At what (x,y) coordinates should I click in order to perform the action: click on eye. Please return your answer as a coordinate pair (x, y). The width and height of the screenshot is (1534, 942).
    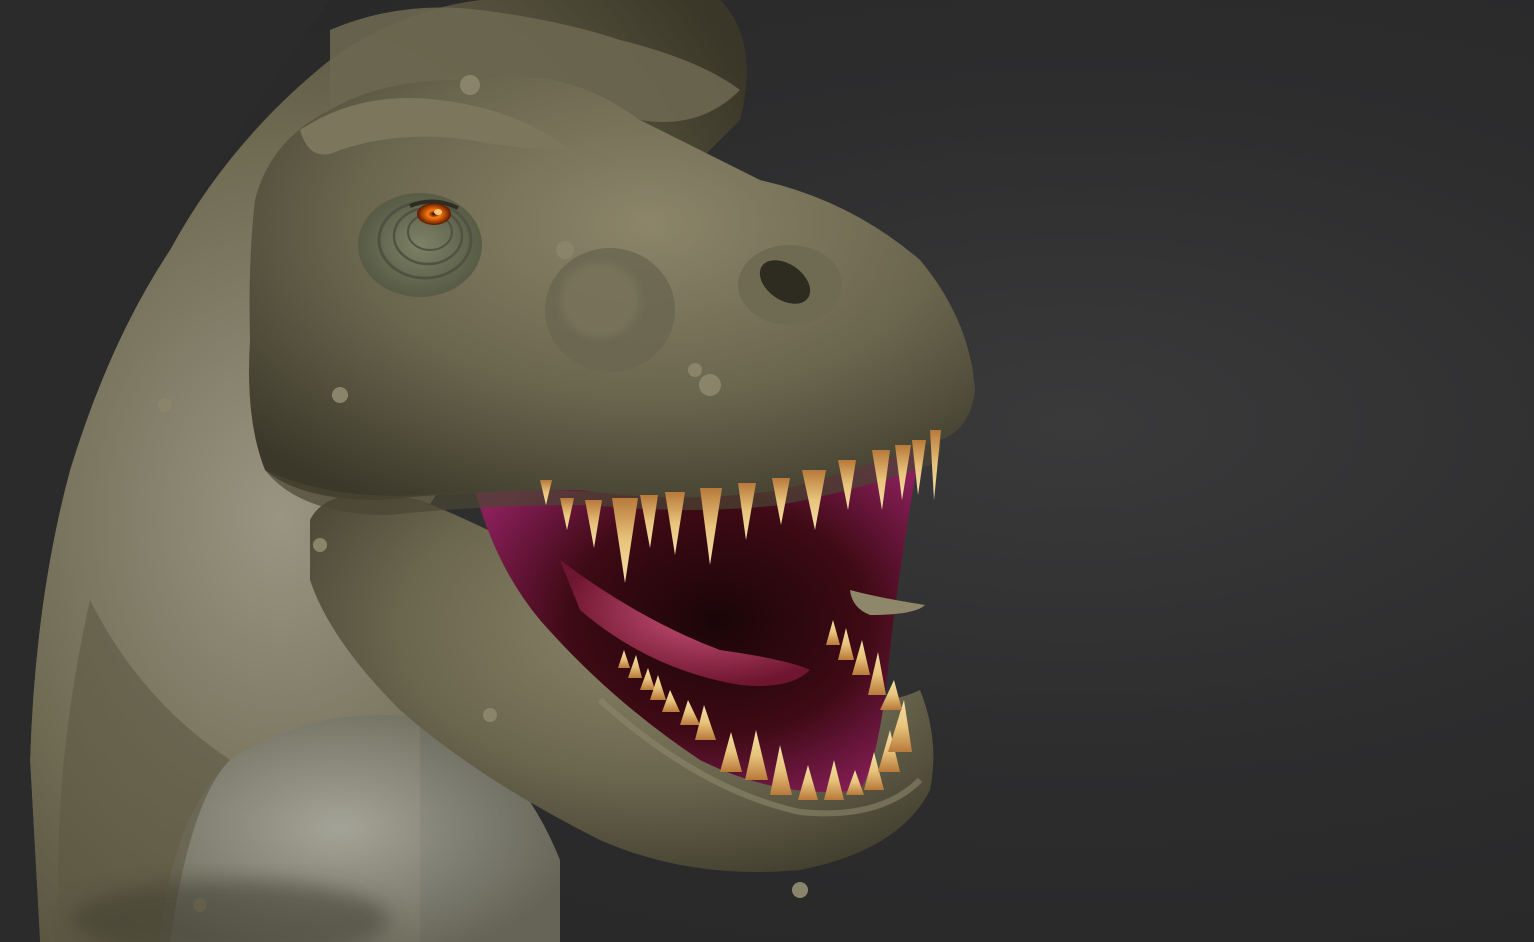
    Looking at the image, I should click on (434, 214).